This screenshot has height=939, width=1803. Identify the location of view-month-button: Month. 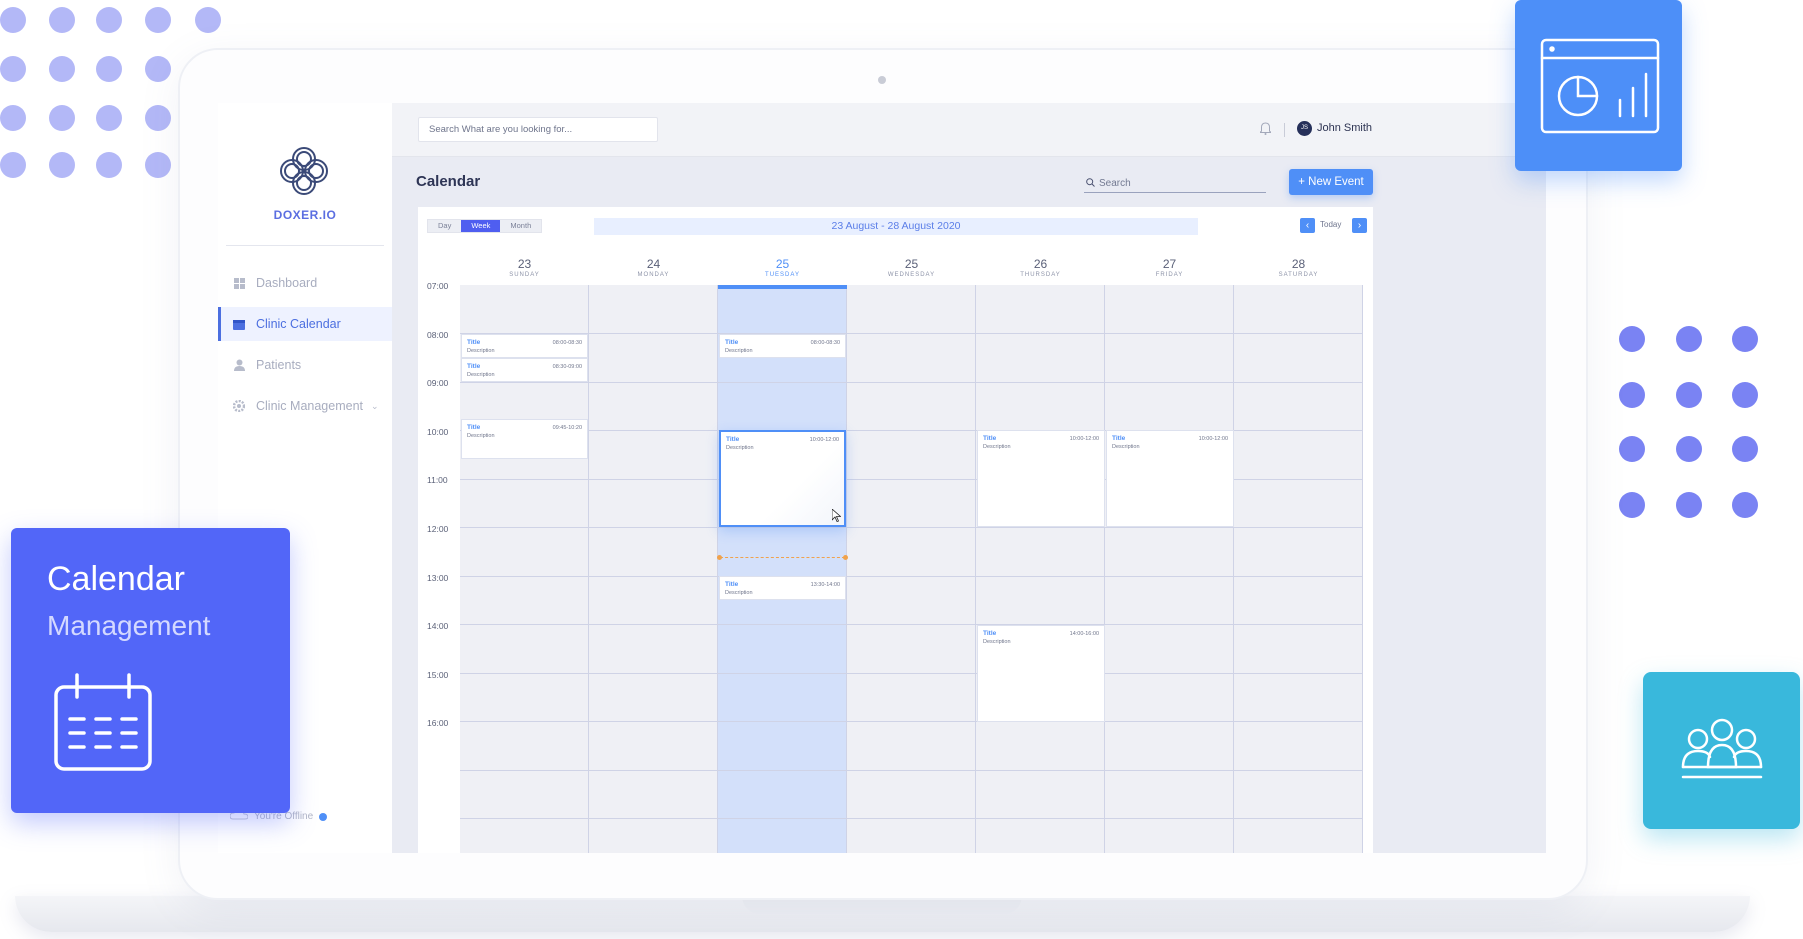
(520, 226).